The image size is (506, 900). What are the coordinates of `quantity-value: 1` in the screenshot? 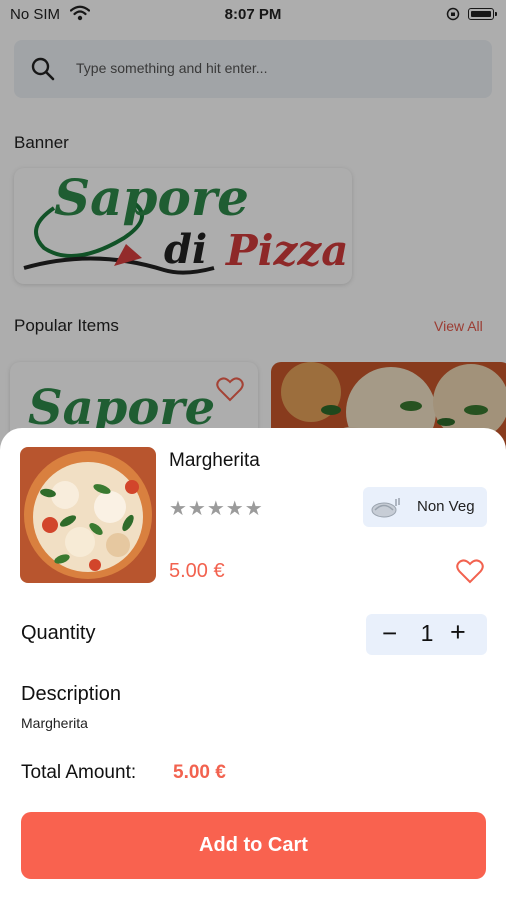 It's located at (427, 633).